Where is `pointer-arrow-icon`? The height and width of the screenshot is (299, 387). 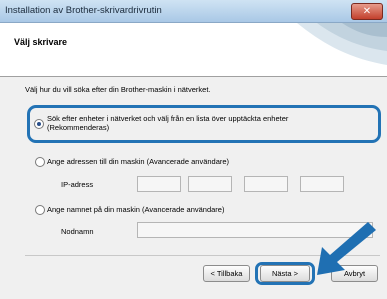
pointer-arrow-icon is located at coordinates (346, 248).